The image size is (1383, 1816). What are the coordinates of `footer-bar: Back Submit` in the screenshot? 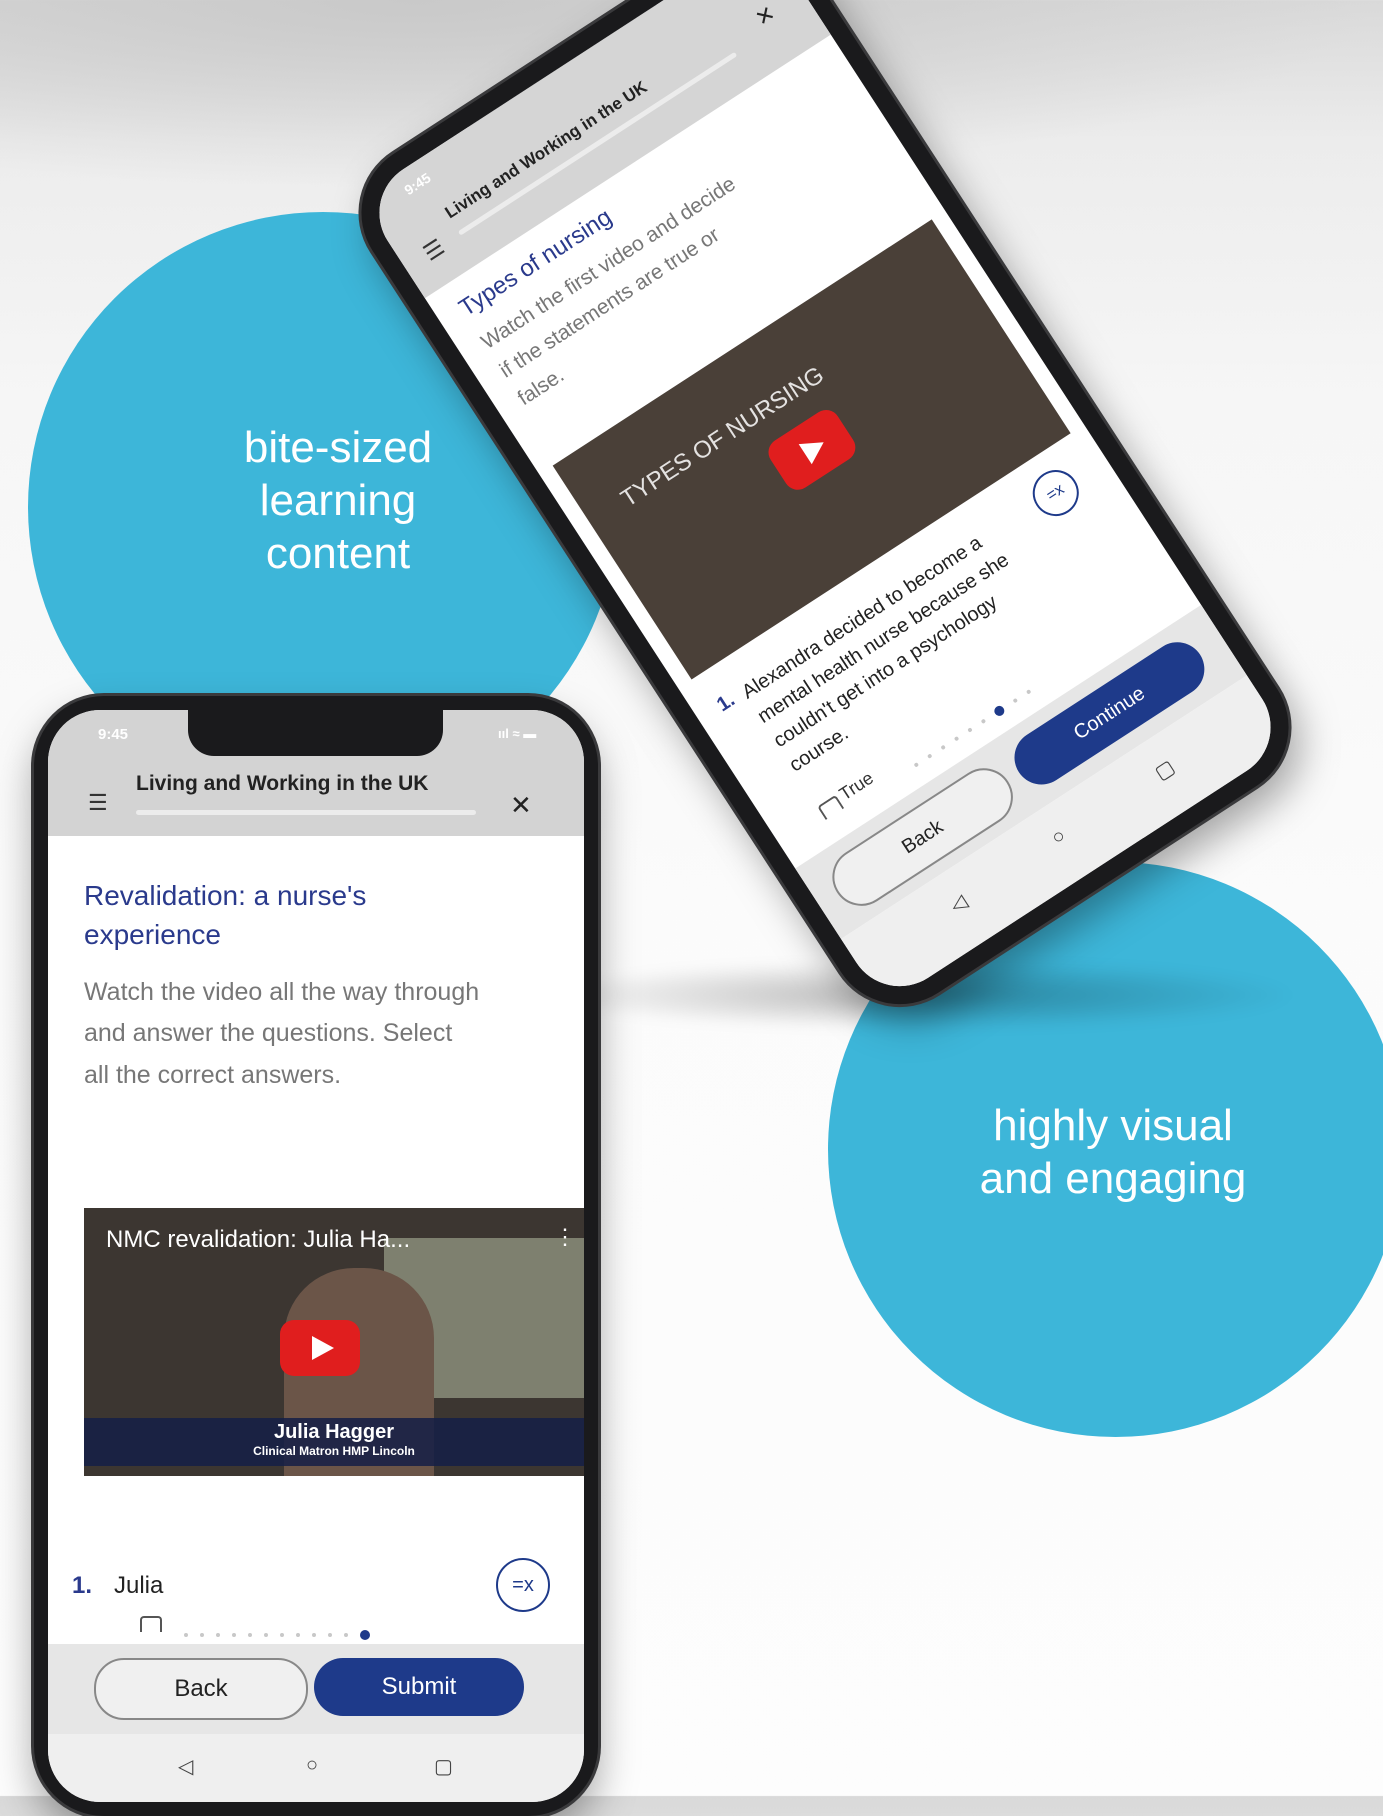 It's located at (316, 1689).